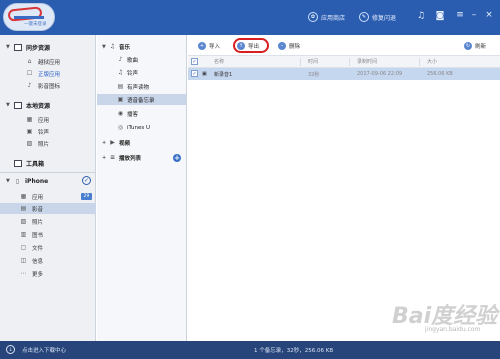  Describe the element at coordinates (38, 248) in the screenshot. I see `sidebar-item-label: 文件` at that location.